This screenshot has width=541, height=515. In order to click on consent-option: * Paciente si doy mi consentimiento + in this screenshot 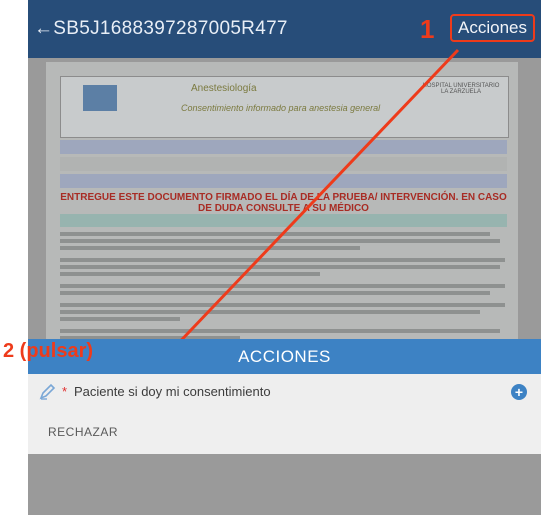, I will do `click(284, 392)`.